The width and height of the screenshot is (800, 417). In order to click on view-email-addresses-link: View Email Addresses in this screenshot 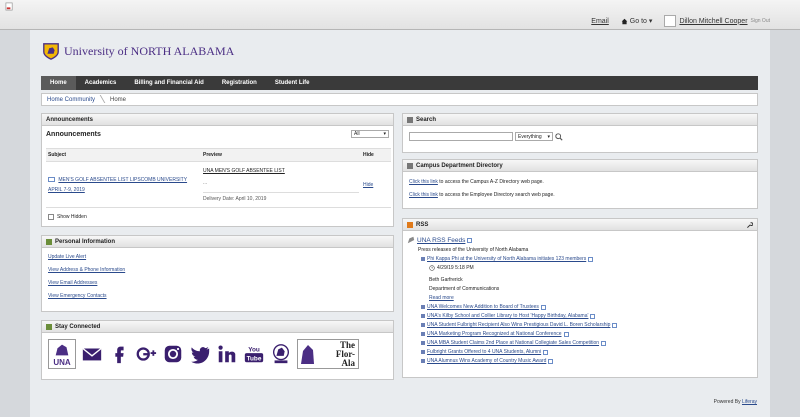, I will do `click(217, 283)`.